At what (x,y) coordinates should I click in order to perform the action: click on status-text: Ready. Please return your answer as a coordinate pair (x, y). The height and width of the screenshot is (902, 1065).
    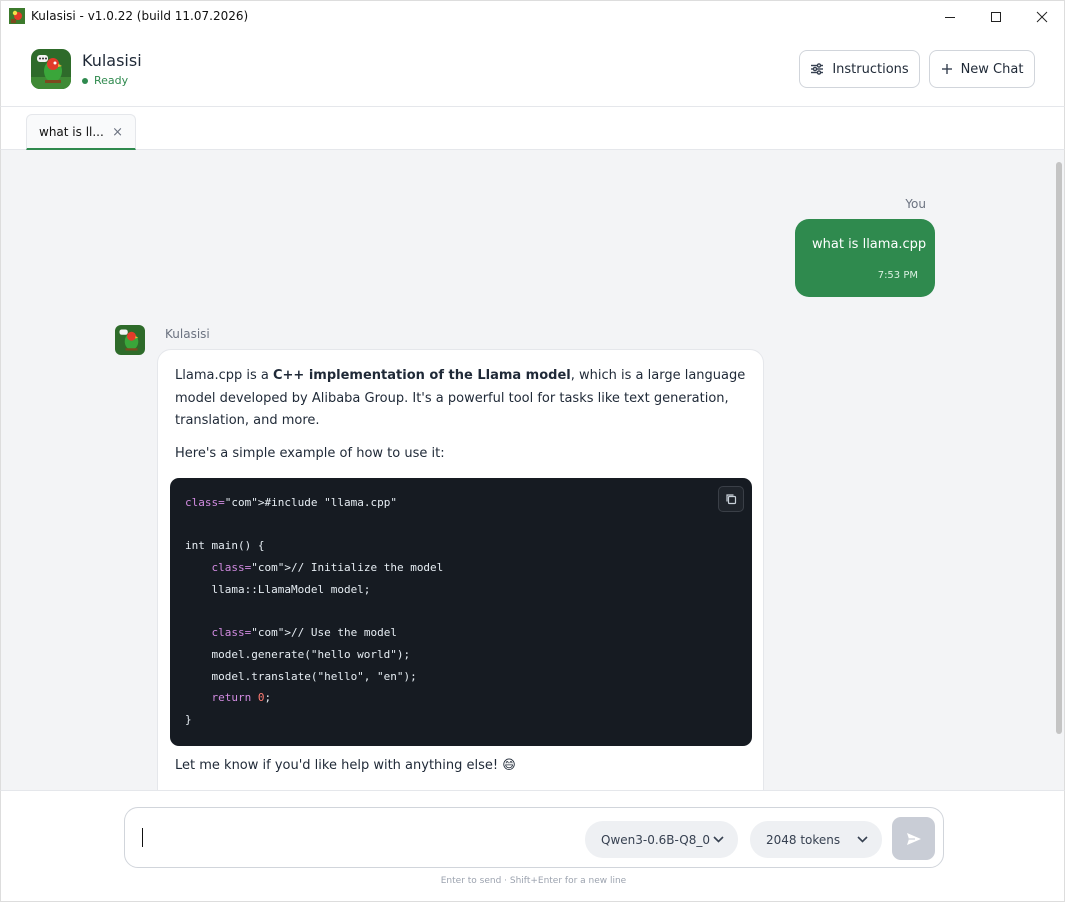
    Looking at the image, I should click on (111, 80).